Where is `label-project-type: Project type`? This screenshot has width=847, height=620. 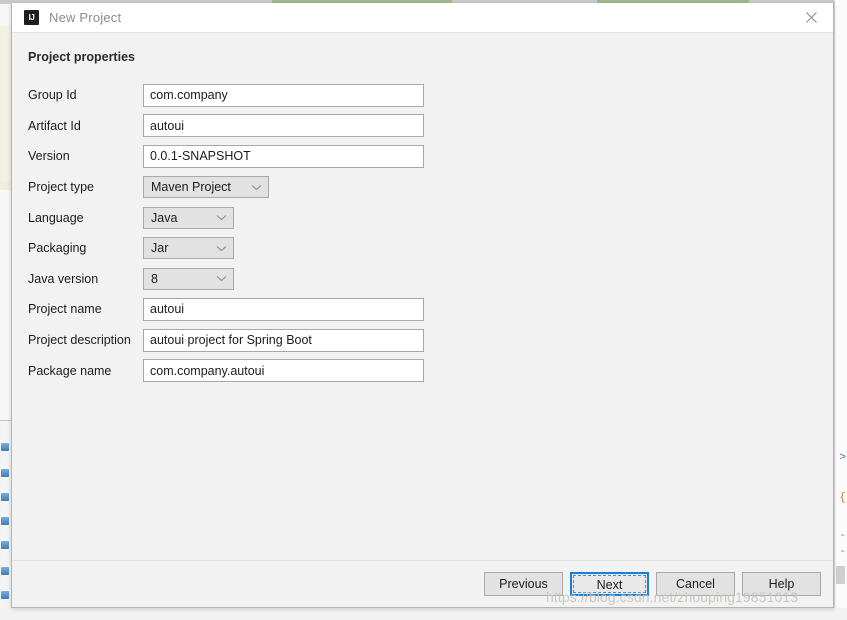 label-project-type: Project type is located at coordinates (61, 187).